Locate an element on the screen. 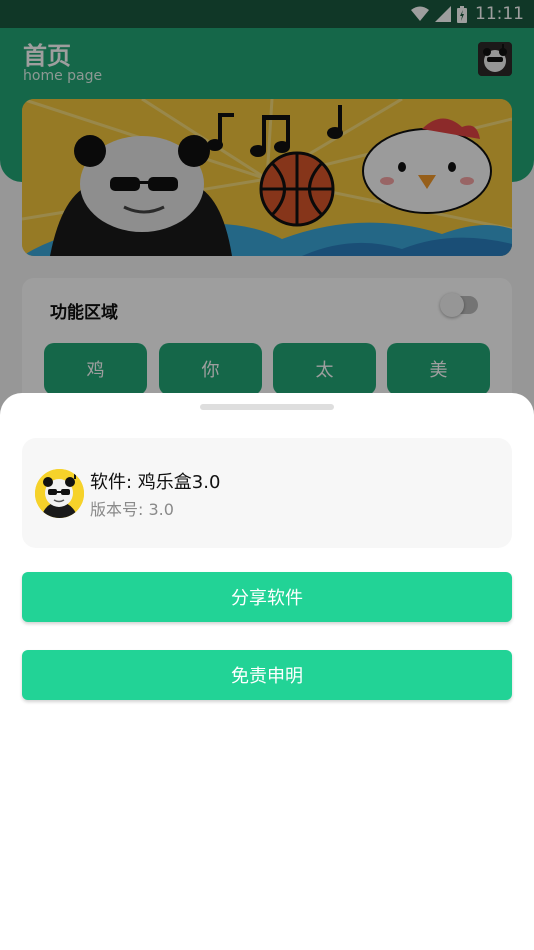 The image size is (534, 950). drag-handle is located at coordinates (267, 407).